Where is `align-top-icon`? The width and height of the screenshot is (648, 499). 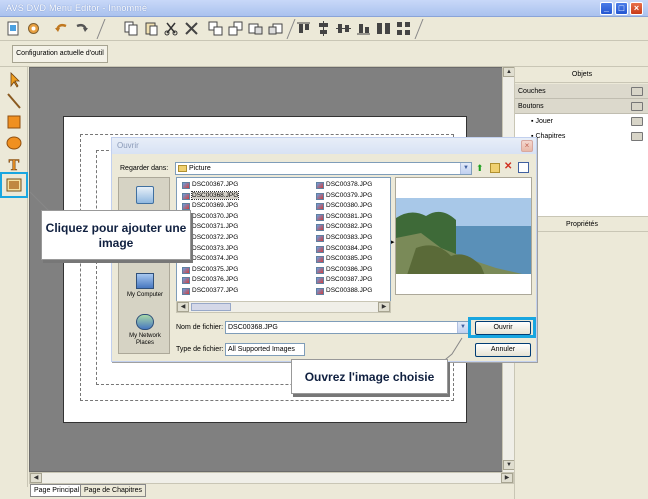
align-top-icon is located at coordinates (303, 28).